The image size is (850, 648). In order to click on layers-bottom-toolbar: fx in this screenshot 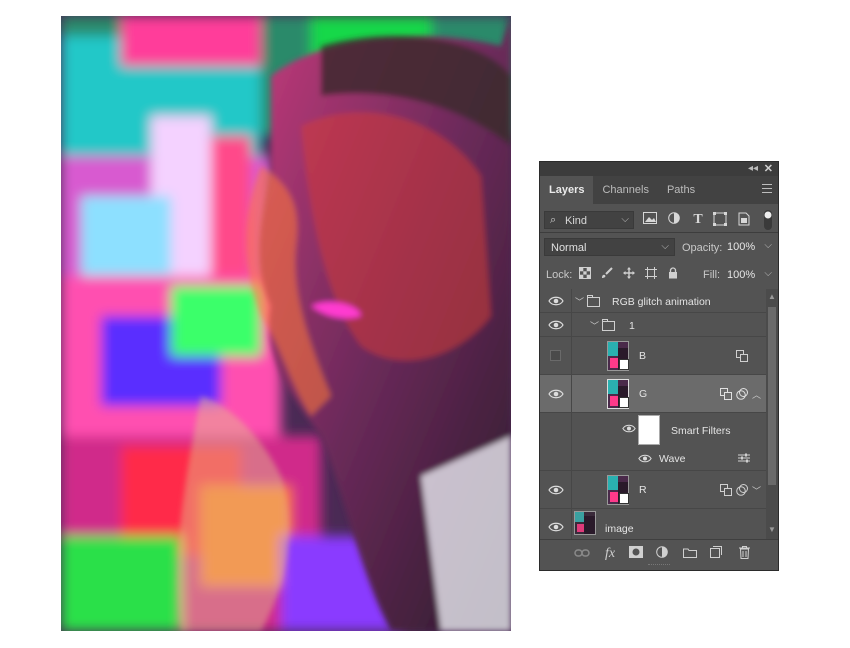, I will do `click(659, 553)`.